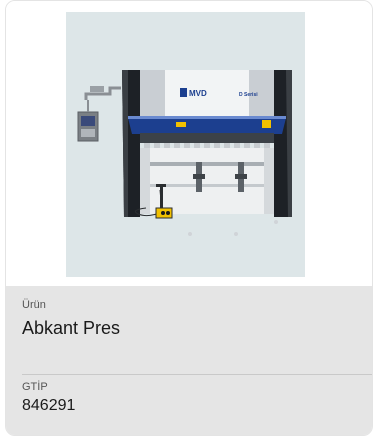 The width and height of the screenshot is (376, 439). What do you see at coordinates (71, 328) in the screenshot?
I see `product-name-value: Abkant Pres` at bounding box center [71, 328].